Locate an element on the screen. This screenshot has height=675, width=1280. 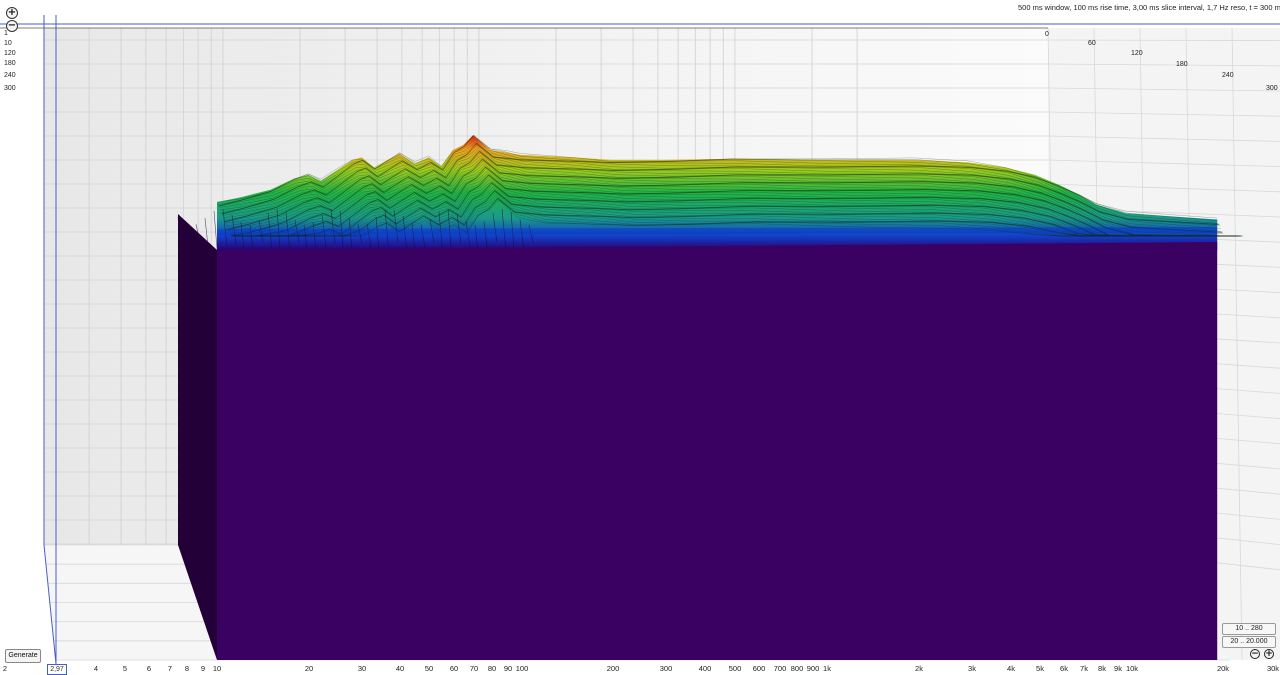
x-tick-label: 5 is located at coordinates (125, 668).